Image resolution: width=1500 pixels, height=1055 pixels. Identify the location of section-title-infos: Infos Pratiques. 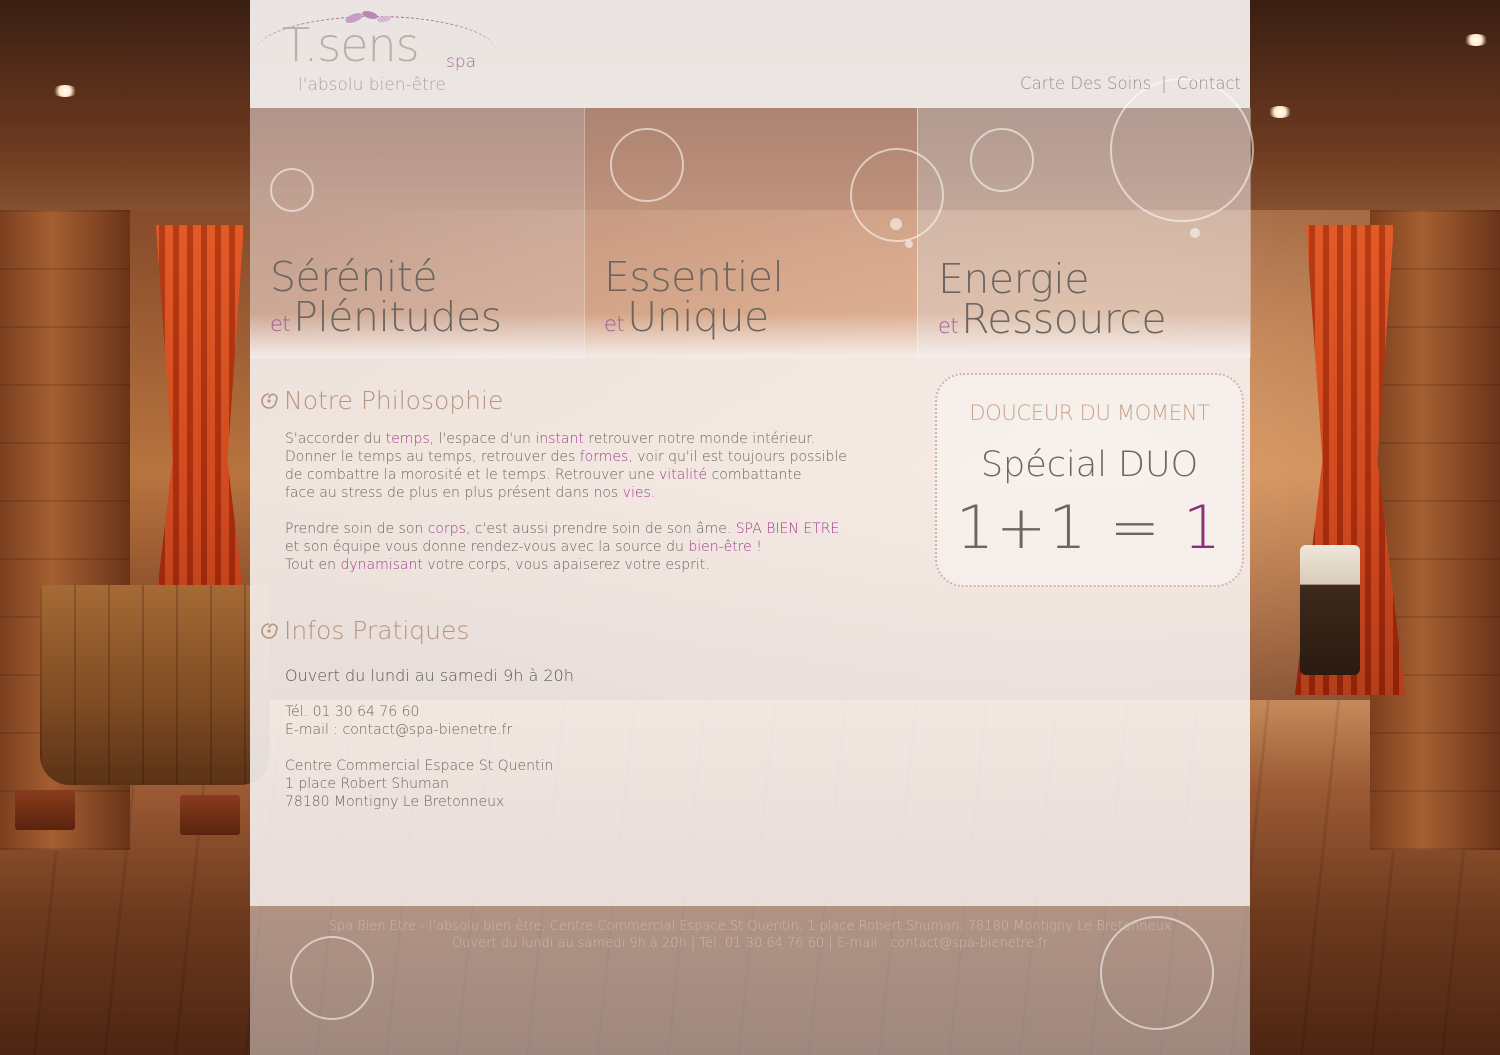
(364, 630).